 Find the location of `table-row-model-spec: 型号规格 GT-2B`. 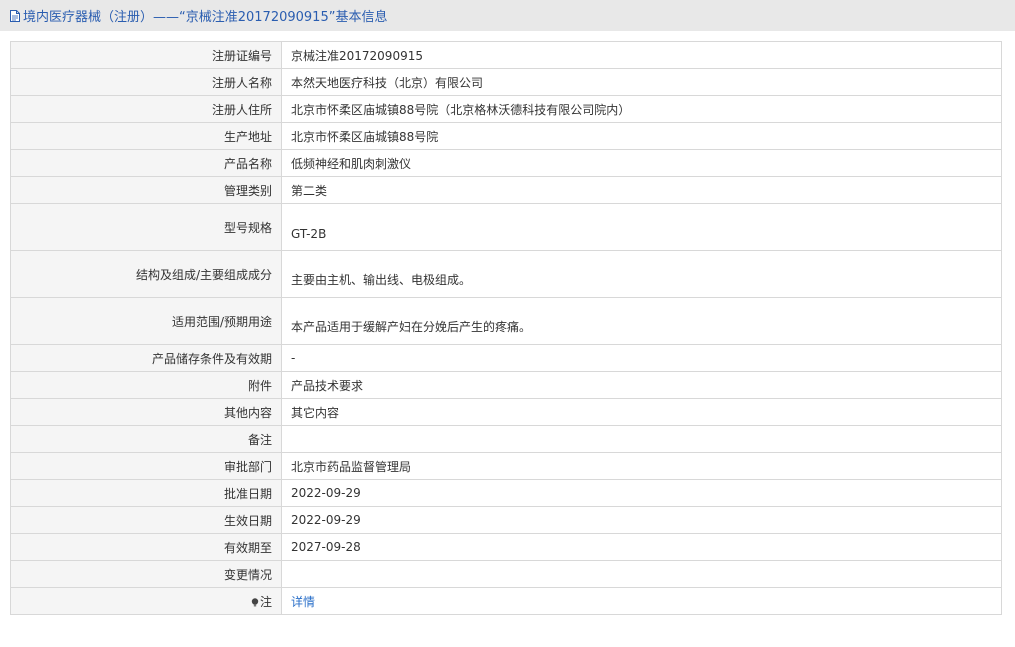

table-row-model-spec: 型号规格 GT-2B is located at coordinates (506, 227).